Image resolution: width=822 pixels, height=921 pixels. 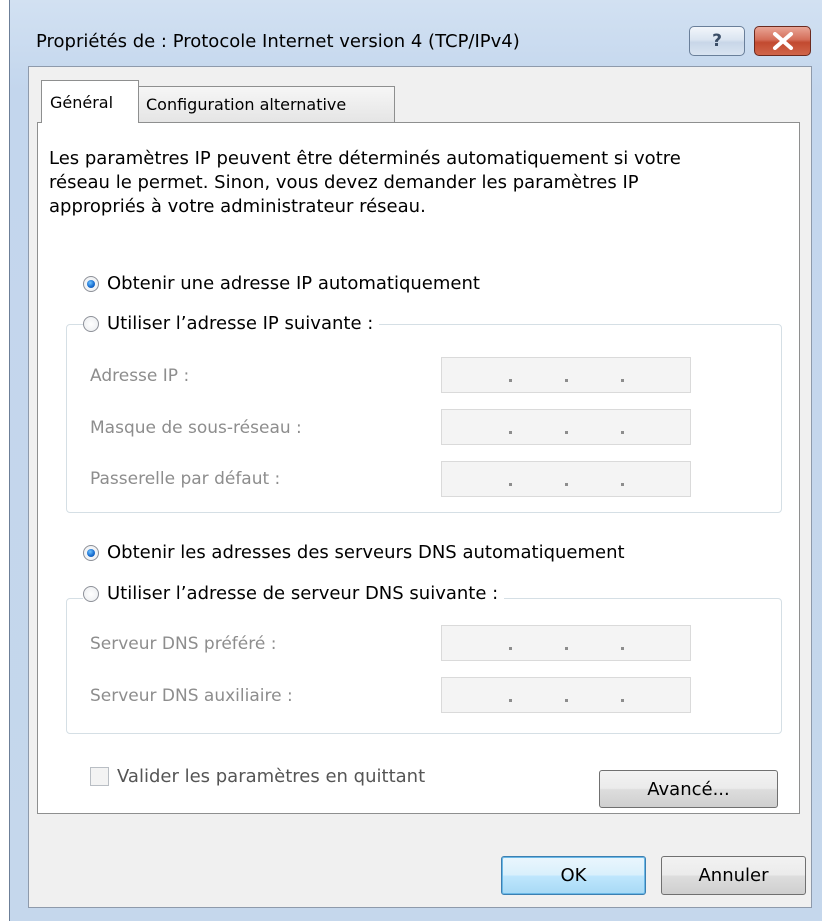 What do you see at coordinates (733, 875) in the screenshot?
I see `cancel-button: Annuler` at bounding box center [733, 875].